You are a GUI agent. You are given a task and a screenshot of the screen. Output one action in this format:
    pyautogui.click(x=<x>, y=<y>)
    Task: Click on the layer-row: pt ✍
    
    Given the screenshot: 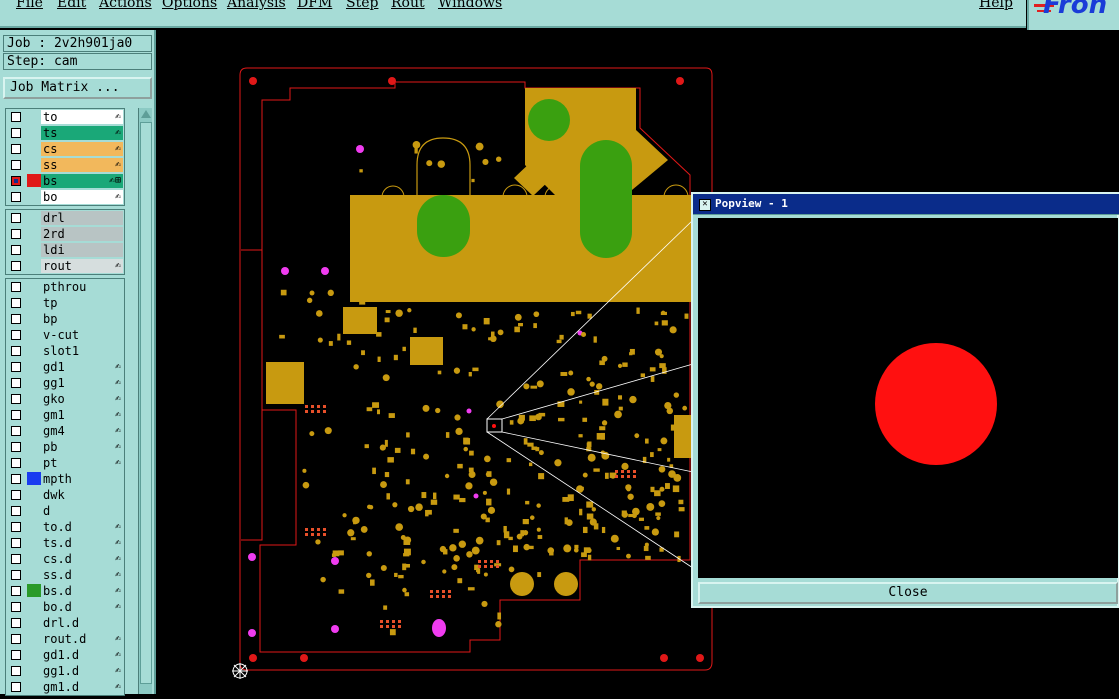 What is the action you would take?
    pyautogui.click(x=65, y=463)
    